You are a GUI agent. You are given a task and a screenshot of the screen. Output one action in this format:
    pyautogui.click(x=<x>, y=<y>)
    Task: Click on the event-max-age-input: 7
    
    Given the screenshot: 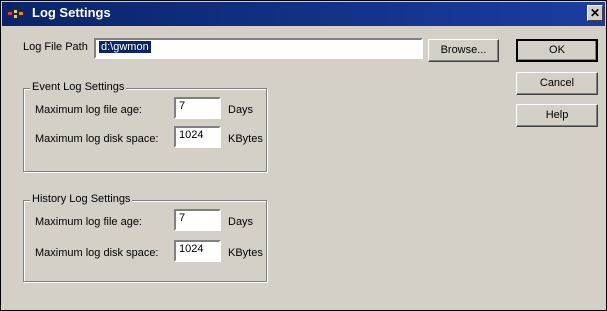 What is the action you would take?
    pyautogui.click(x=197, y=108)
    